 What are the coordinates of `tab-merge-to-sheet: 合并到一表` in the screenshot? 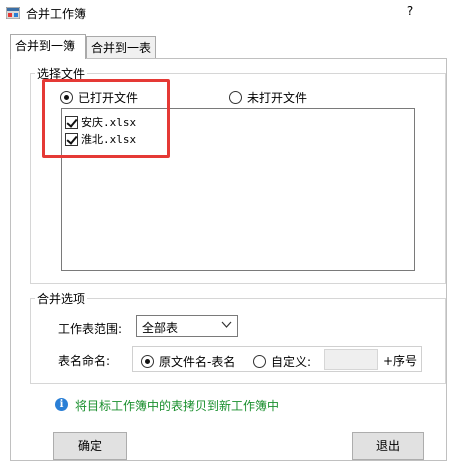 It's located at (121, 47).